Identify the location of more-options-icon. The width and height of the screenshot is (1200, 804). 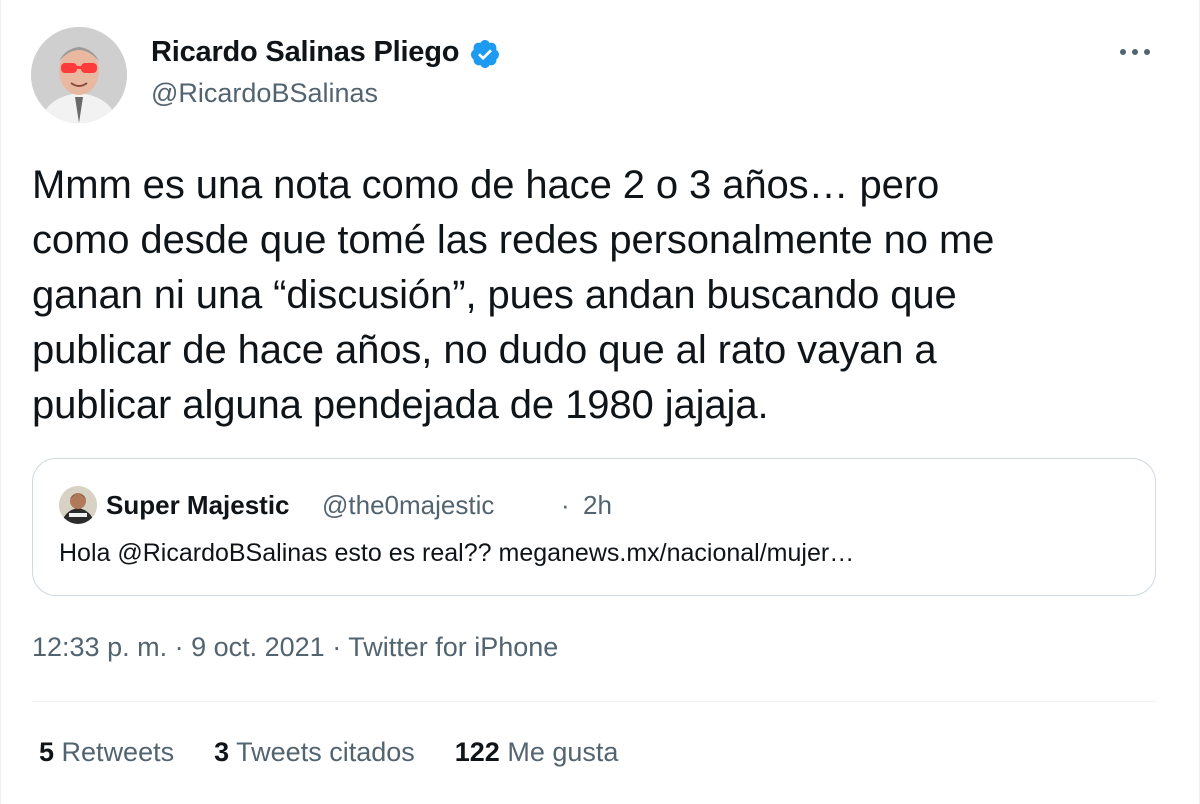
(1135, 52).